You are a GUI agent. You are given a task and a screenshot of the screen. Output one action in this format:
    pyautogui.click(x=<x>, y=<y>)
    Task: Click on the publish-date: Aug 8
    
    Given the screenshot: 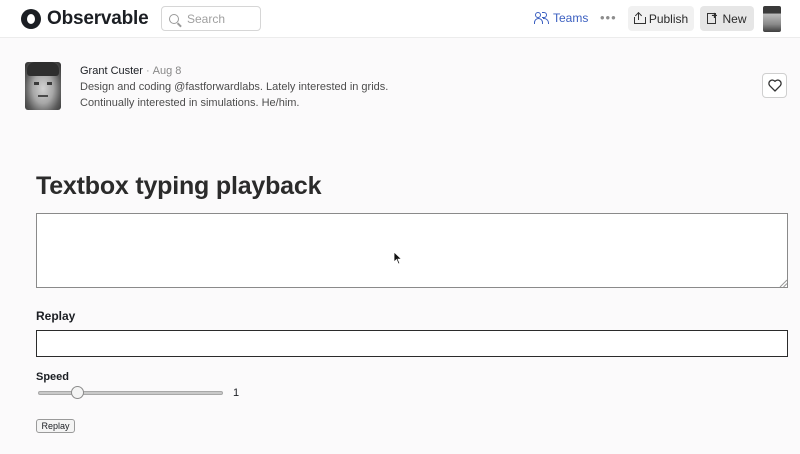 What is the action you would take?
    pyautogui.click(x=167, y=71)
    